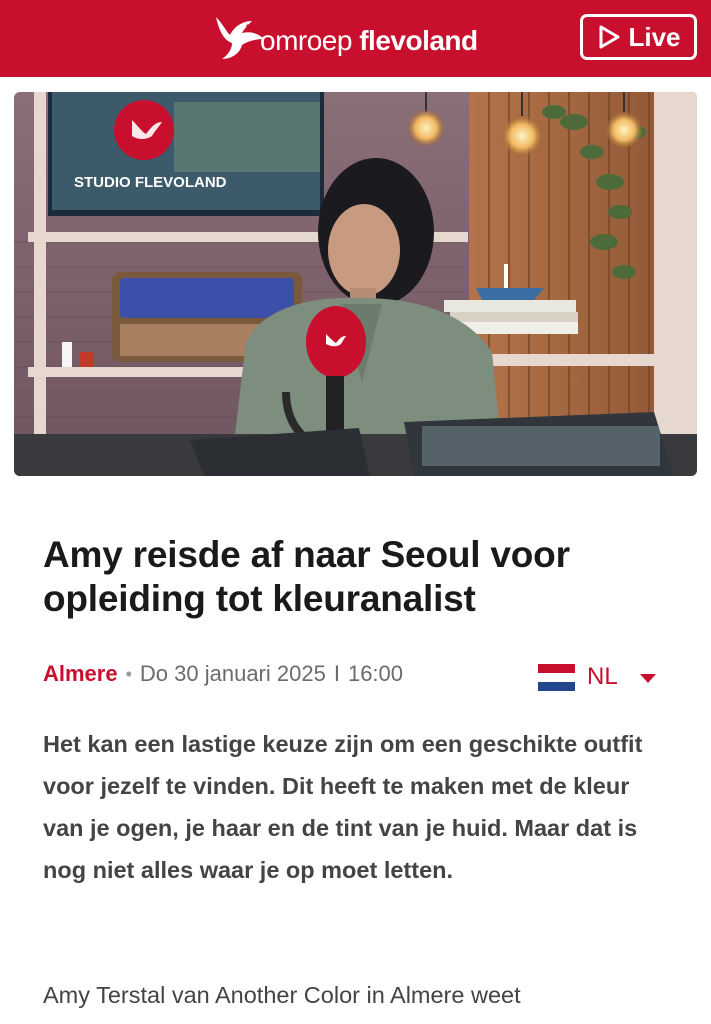  I want to click on netherlands-flag-icon, so click(556, 677).